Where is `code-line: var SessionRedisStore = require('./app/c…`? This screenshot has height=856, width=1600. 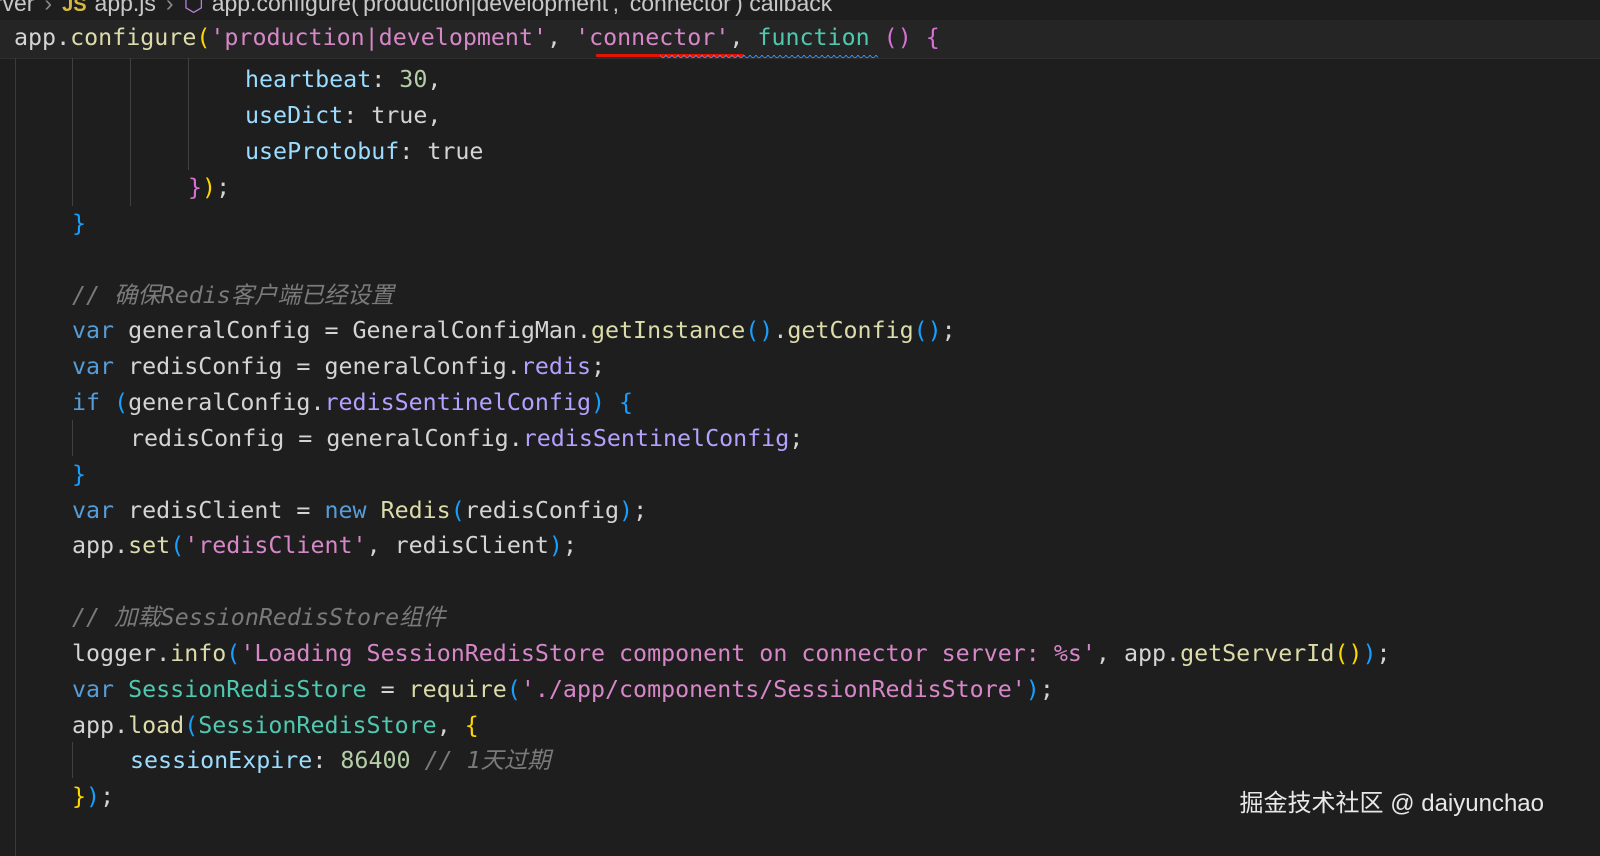
code-line: var SessionRedisStore = require('./app/c… is located at coordinates (563, 690).